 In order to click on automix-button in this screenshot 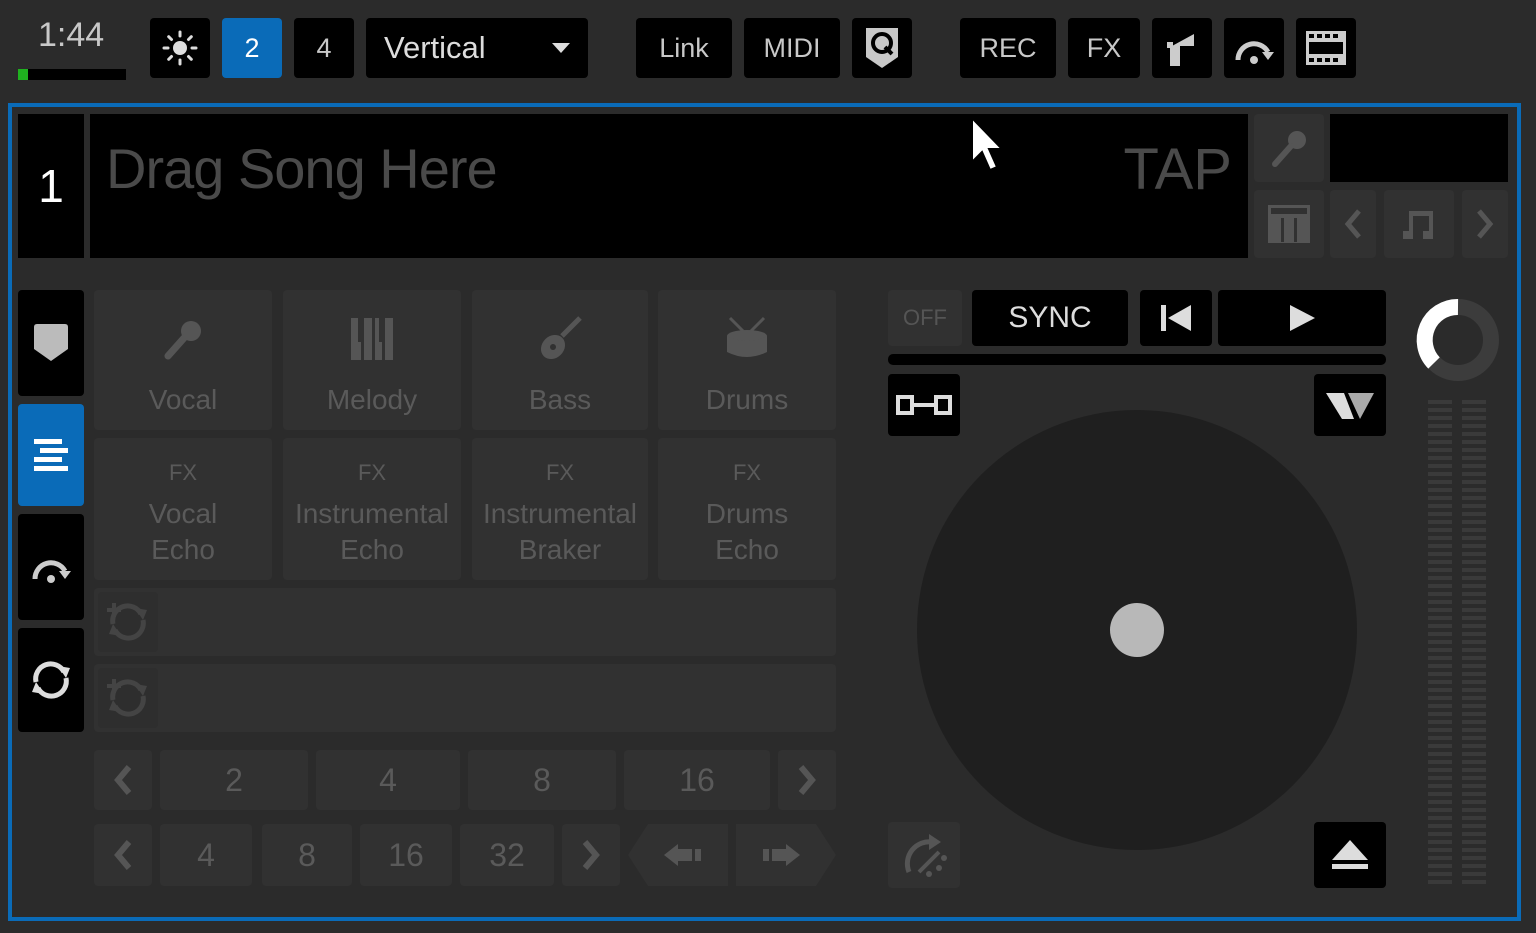, I will do `click(1254, 48)`.